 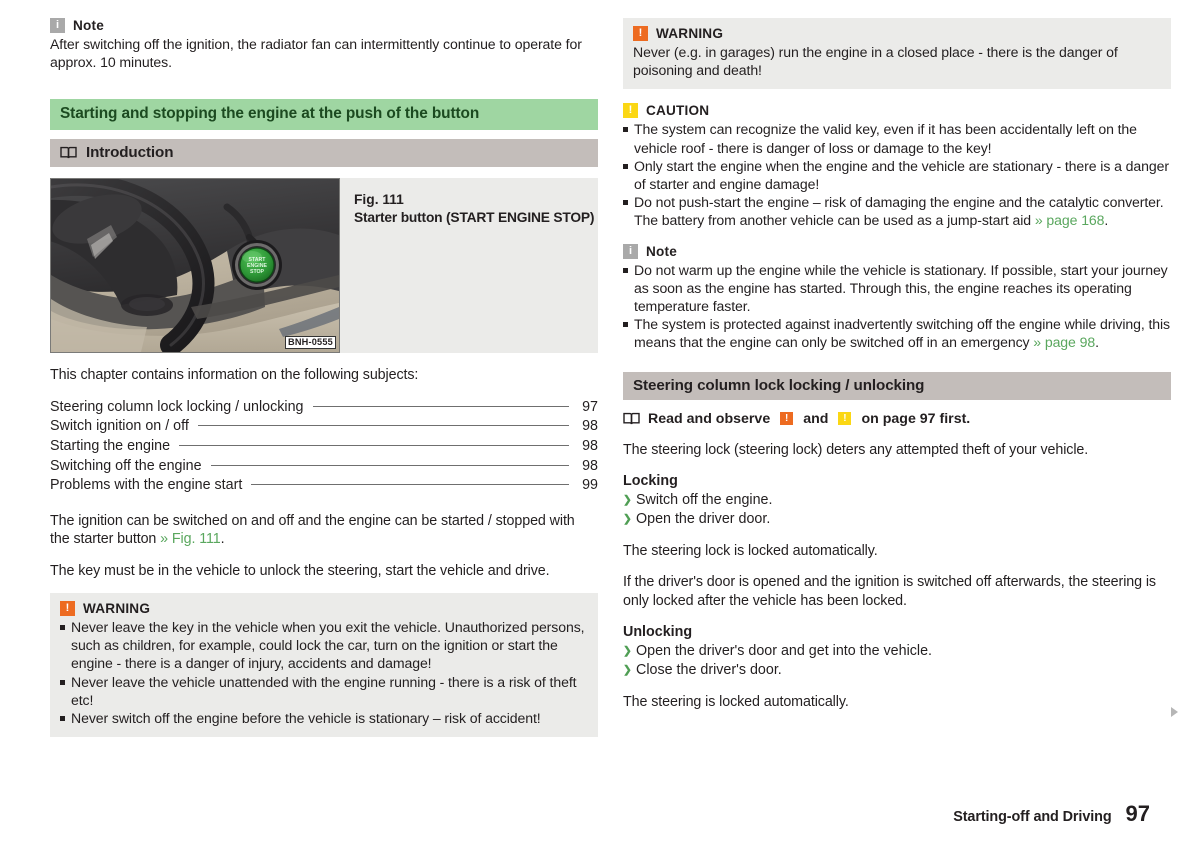 What do you see at coordinates (916, 418) in the screenshot?
I see `read-observe-text-b: on page 97 first.` at bounding box center [916, 418].